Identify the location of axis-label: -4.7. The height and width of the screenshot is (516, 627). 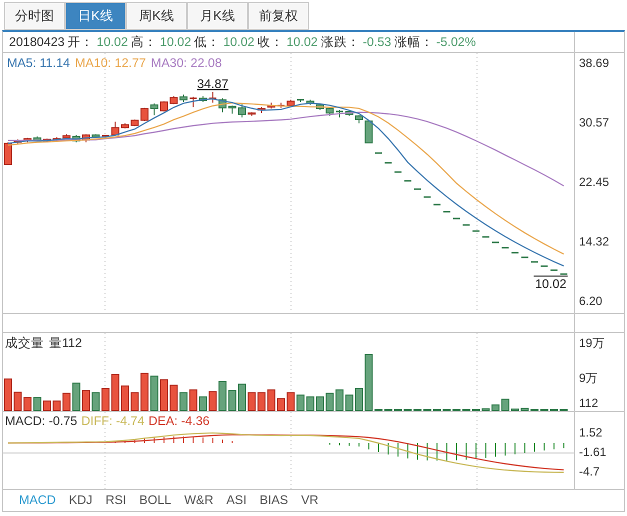
(589, 471).